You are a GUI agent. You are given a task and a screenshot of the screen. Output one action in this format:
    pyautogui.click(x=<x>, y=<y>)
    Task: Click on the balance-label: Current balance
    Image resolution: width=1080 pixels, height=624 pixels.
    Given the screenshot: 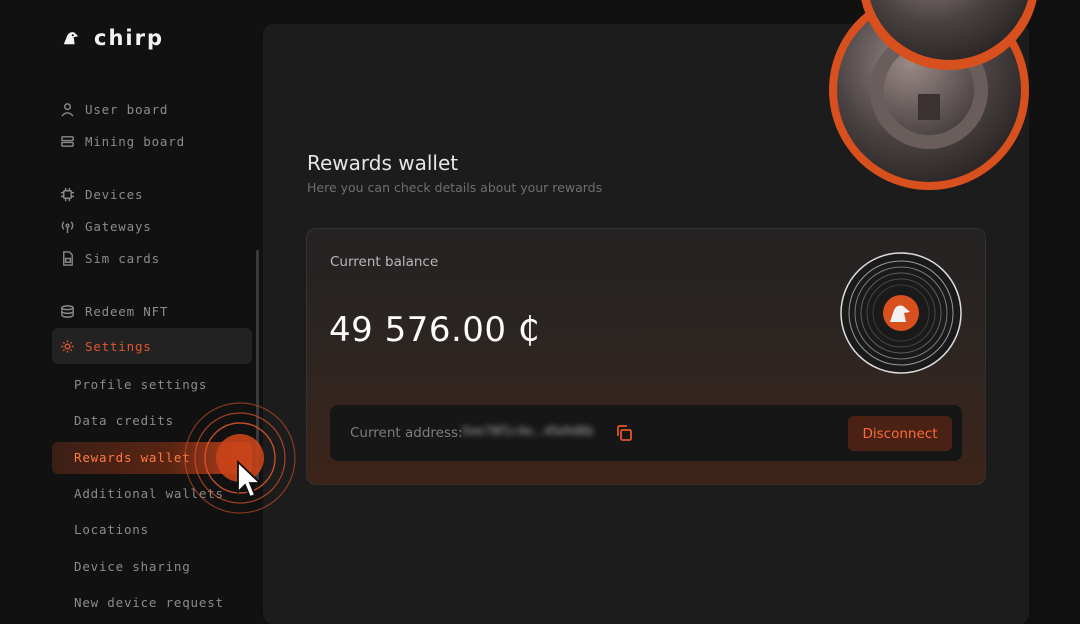 What is the action you would take?
    pyautogui.click(x=384, y=262)
    